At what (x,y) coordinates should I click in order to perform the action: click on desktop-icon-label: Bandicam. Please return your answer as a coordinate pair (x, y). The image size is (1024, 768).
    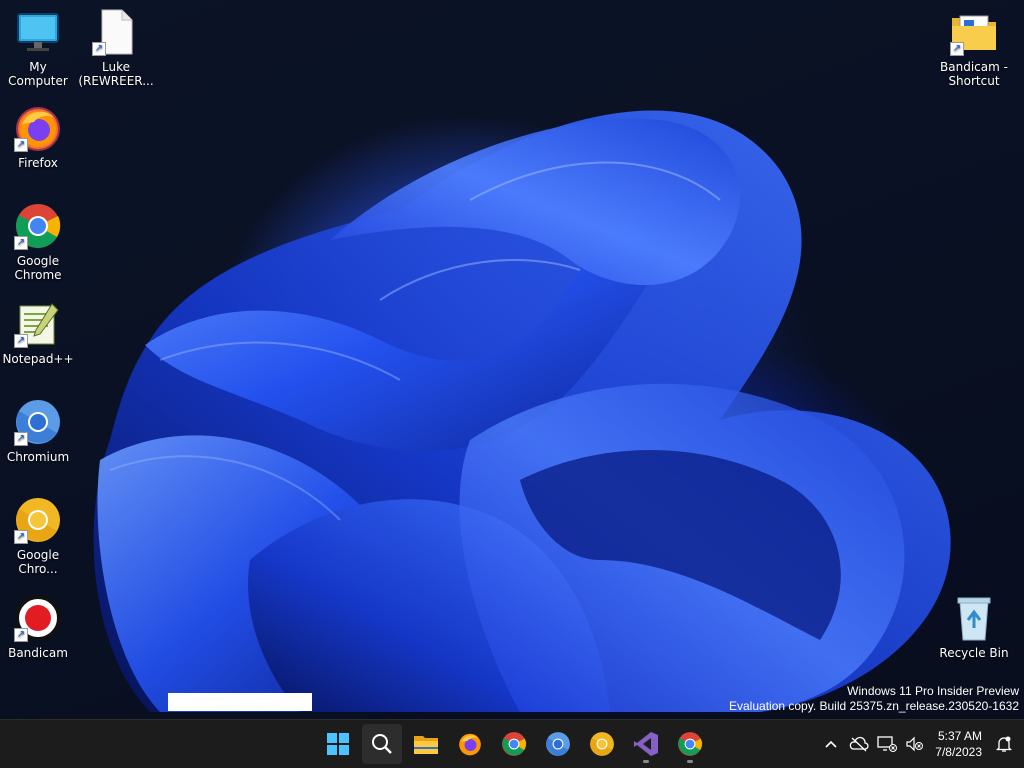
    Looking at the image, I should click on (38, 653).